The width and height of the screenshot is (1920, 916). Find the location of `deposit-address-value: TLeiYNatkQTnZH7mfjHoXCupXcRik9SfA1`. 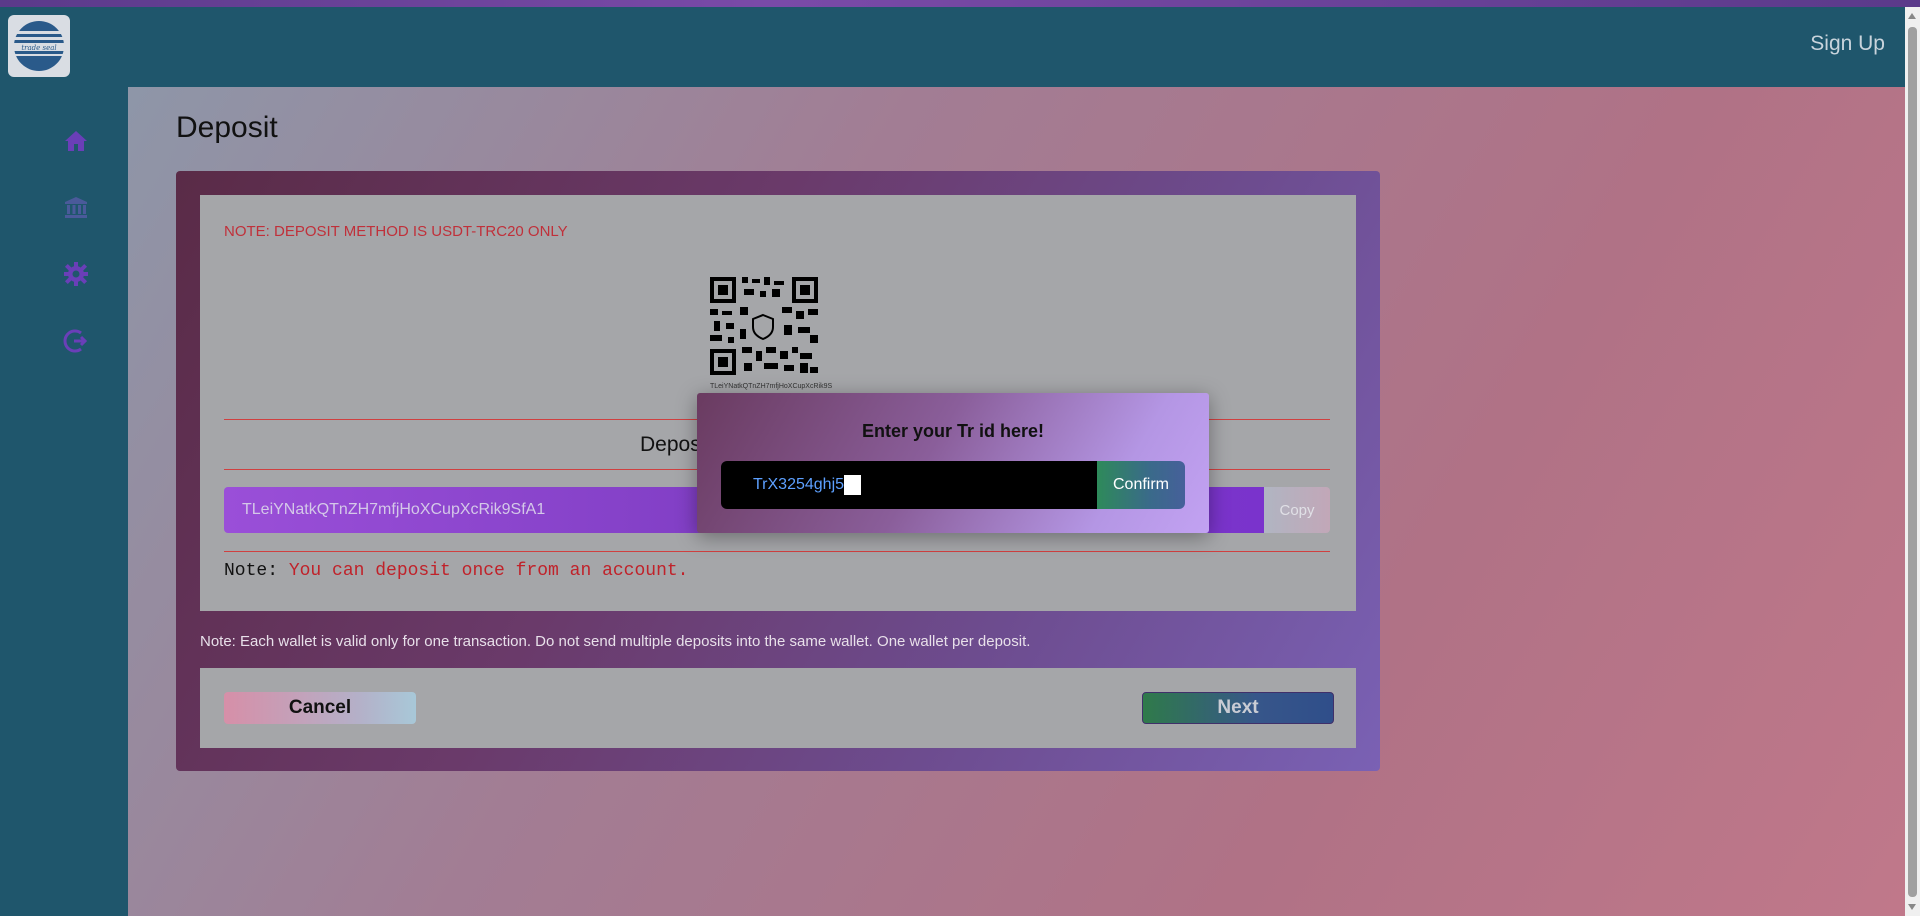

deposit-address-value: TLeiYNatkQTnZH7mfjHoXCupXcRik9SfA1 is located at coordinates (394, 509).